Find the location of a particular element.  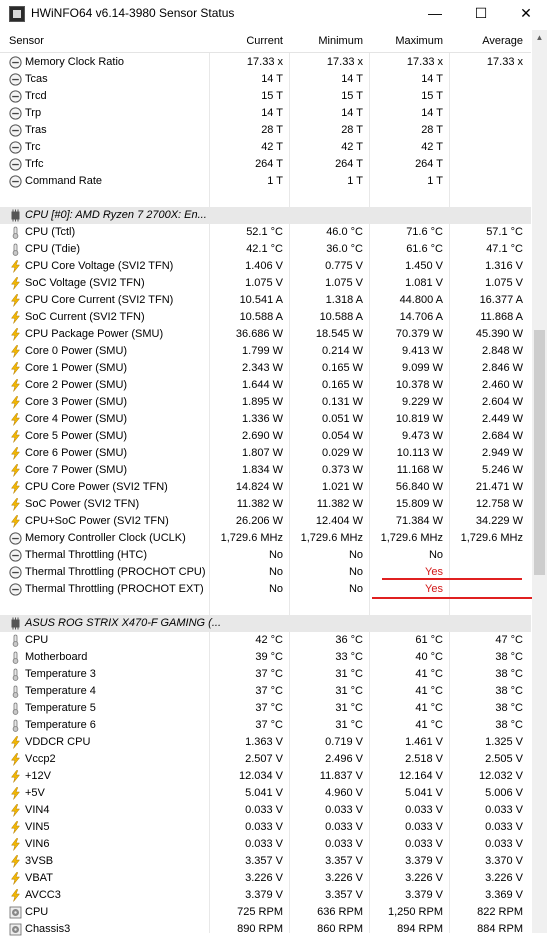

sensor-name: Core 7 Power (SMU) is located at coordinates (76, 470).